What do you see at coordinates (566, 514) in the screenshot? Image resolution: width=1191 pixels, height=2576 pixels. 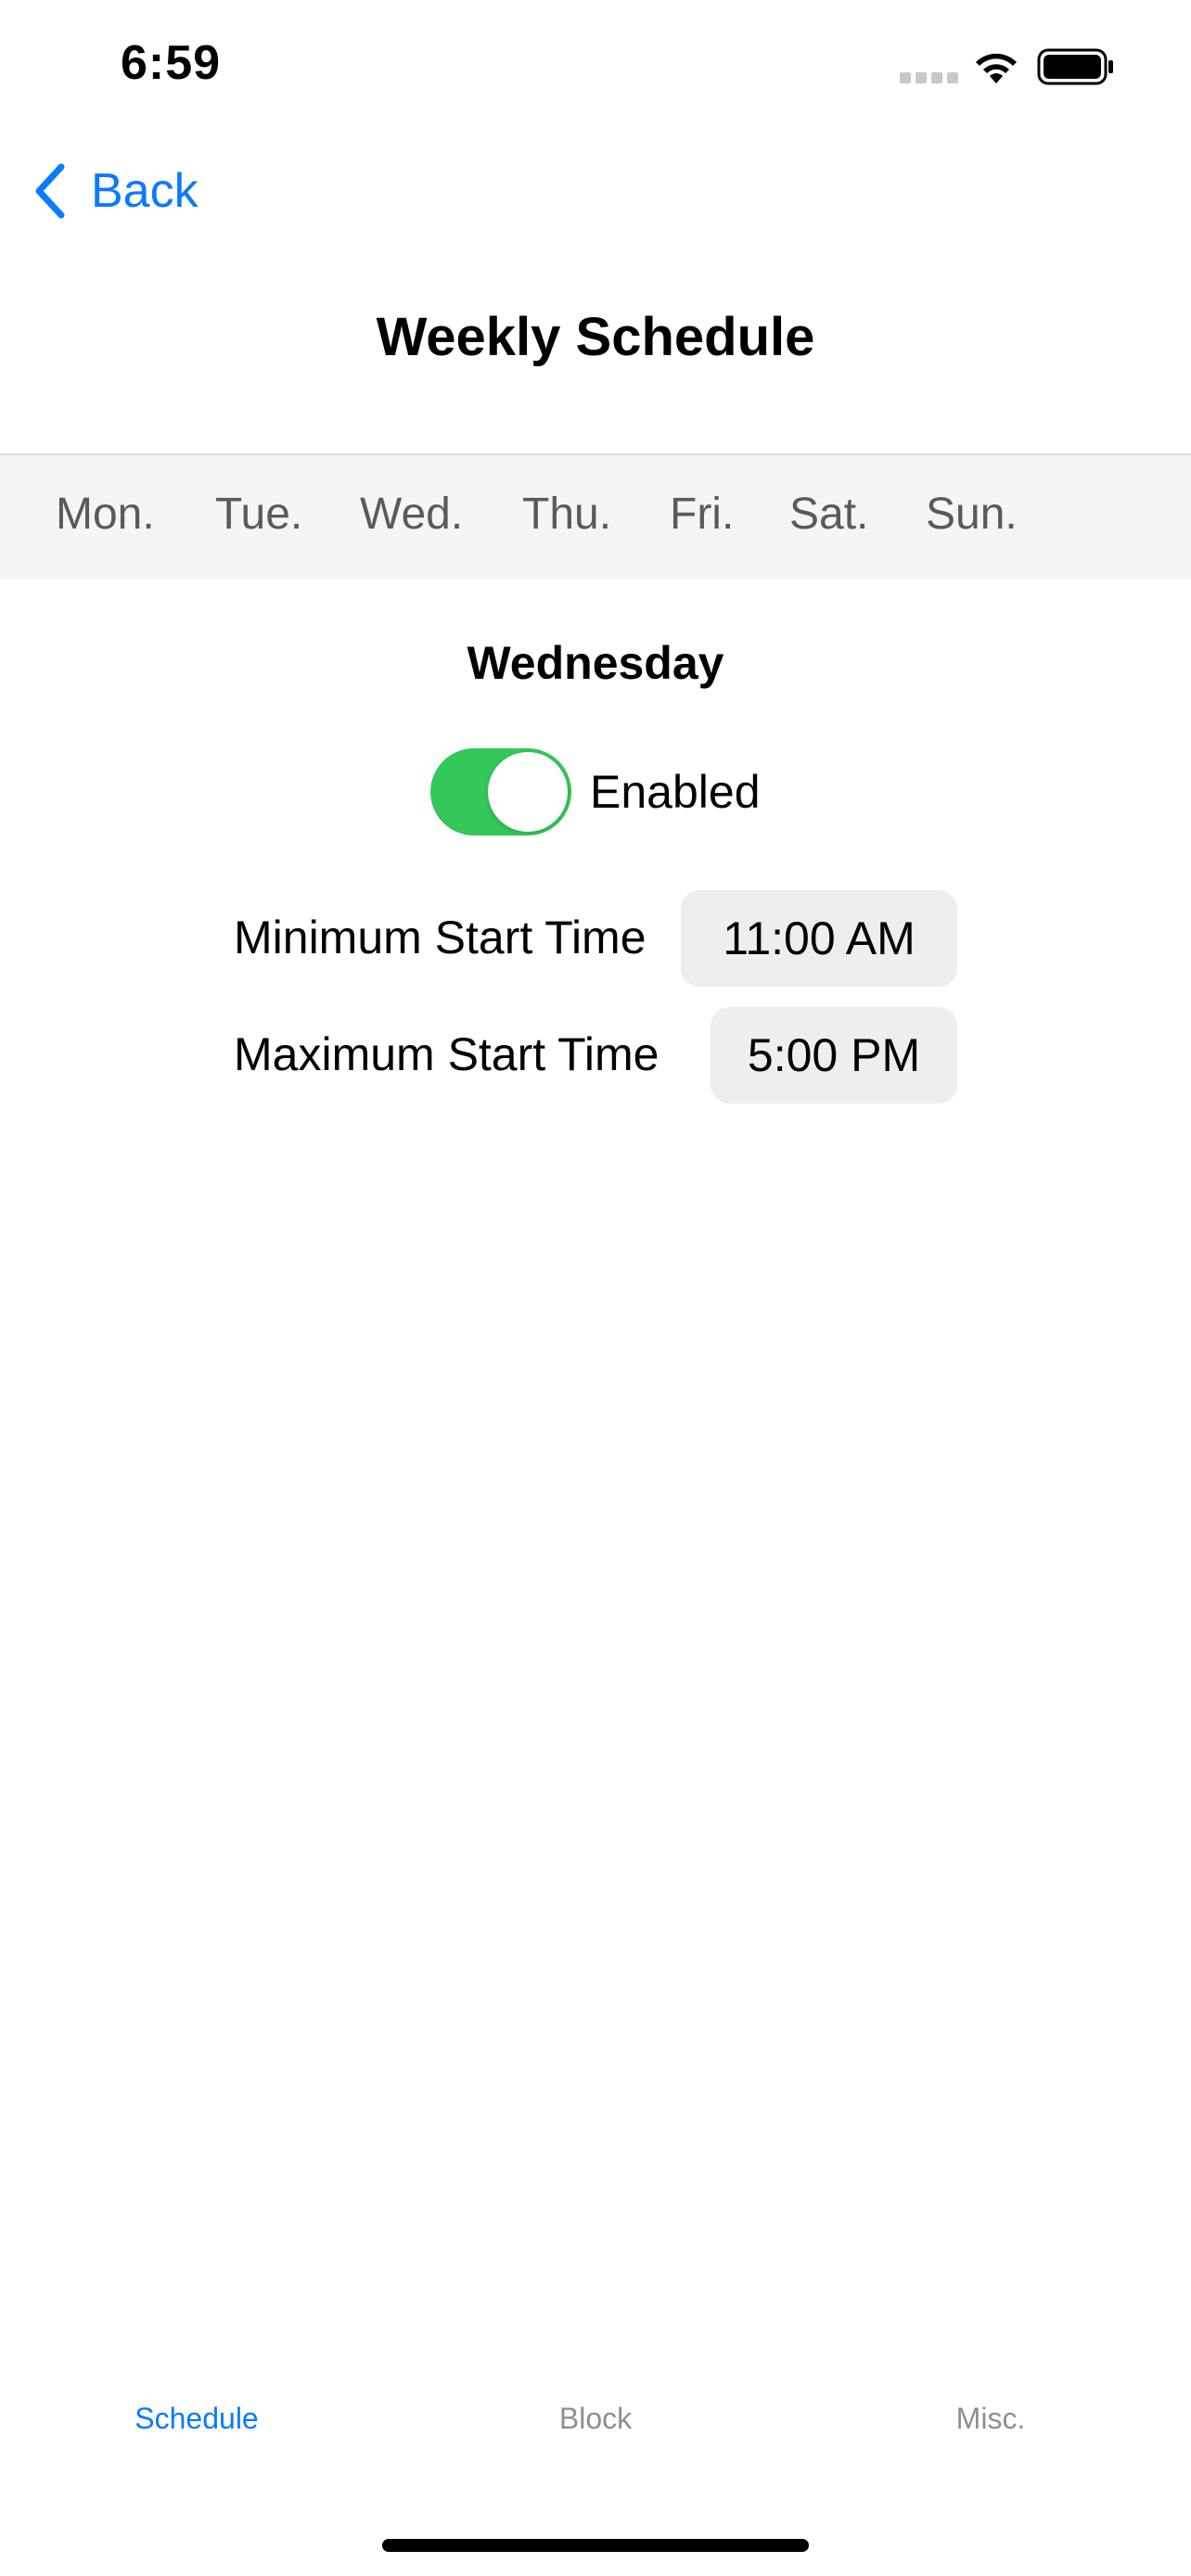 I see `day-tab-thu: Thu.` at bounding box center [566, 514].